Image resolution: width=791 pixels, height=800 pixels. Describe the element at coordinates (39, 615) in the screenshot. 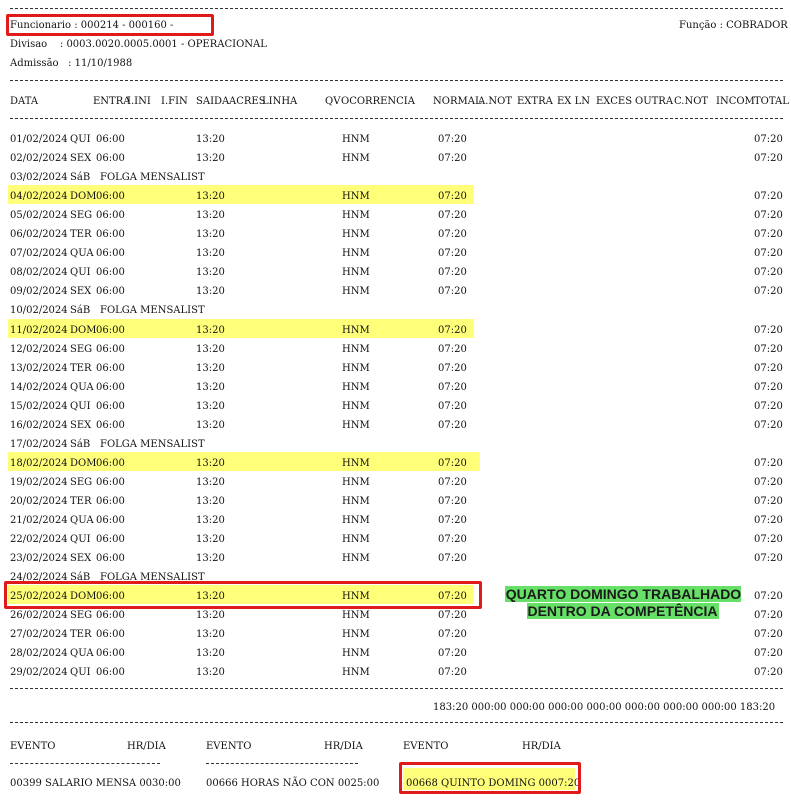

I see `cell-date: 26/02/2024` at that location.